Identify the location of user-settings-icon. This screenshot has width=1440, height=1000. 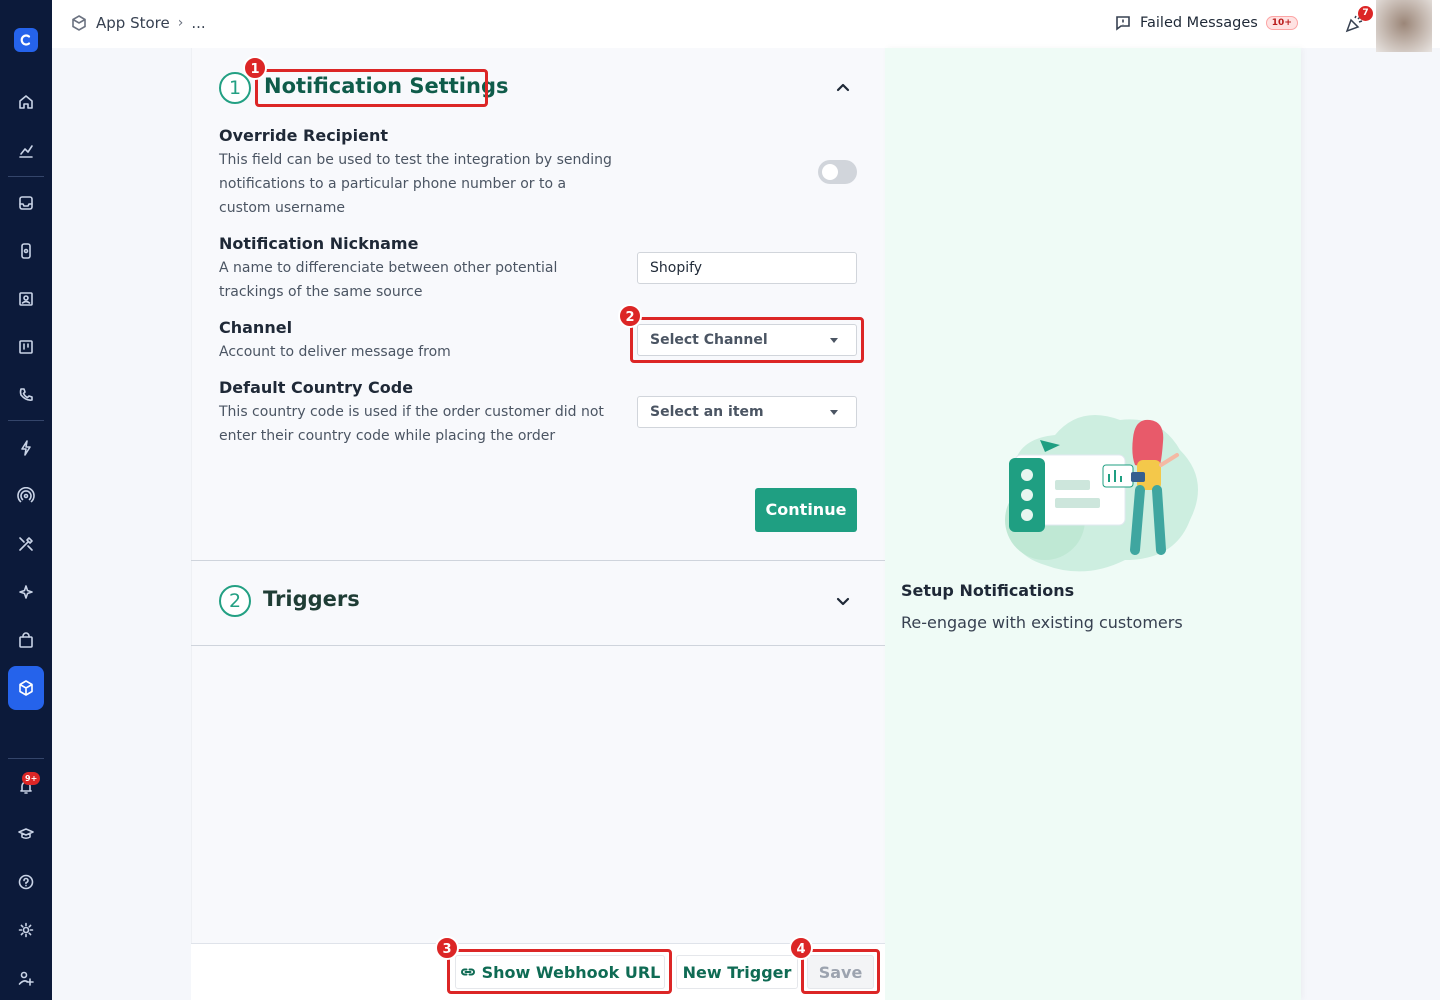
(26, 978).